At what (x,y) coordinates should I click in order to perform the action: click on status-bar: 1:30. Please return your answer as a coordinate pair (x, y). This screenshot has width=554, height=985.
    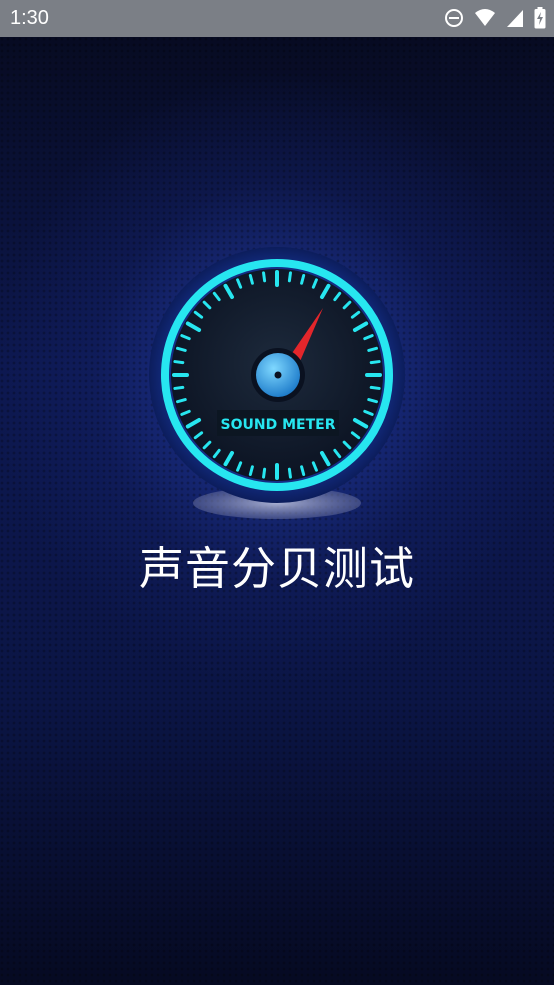
    Looking at the image, I should click on (277, 18).